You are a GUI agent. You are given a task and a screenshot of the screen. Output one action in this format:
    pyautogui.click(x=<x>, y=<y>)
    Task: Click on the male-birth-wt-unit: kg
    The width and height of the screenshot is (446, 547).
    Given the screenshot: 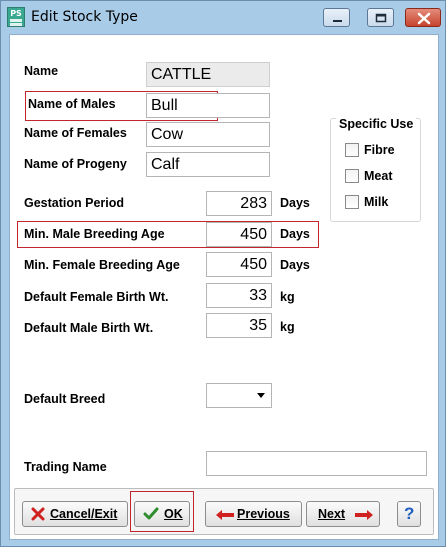 What is the action you would take?
    pyautogui.click(x=287, y=327)
    